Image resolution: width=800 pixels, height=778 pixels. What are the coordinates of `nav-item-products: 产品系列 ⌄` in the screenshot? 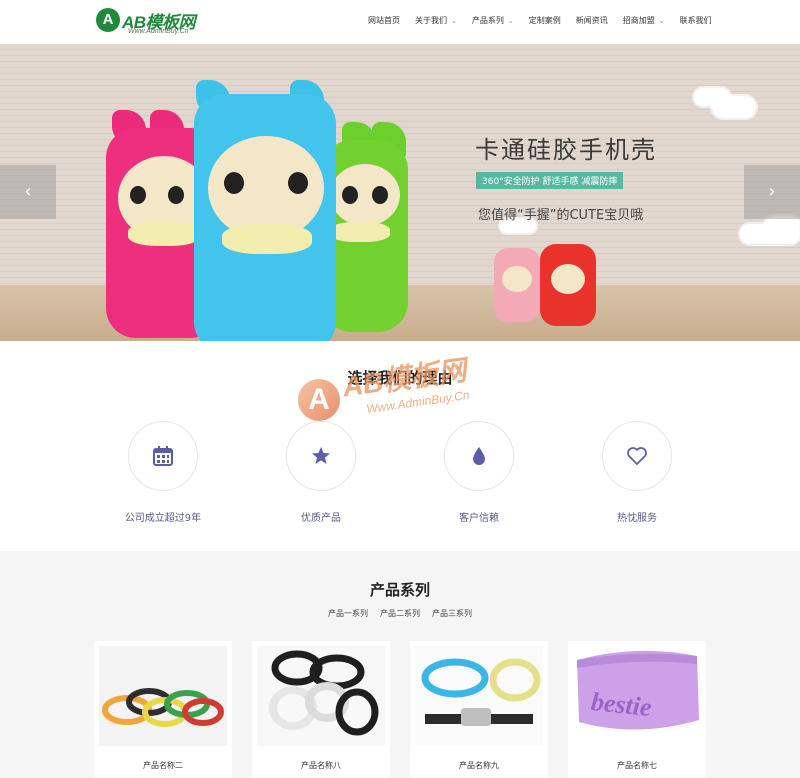 It's located at (493, 20).